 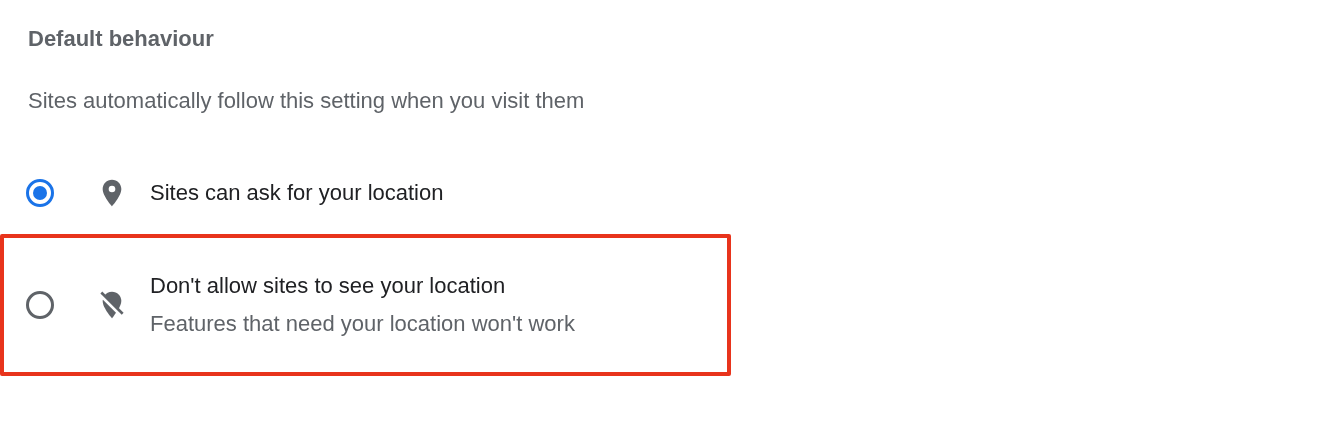 What do you see at coordinates (121, 39) in the screenshot?
I see `section-title: Default behaviour` at bounding box center [121, 39].